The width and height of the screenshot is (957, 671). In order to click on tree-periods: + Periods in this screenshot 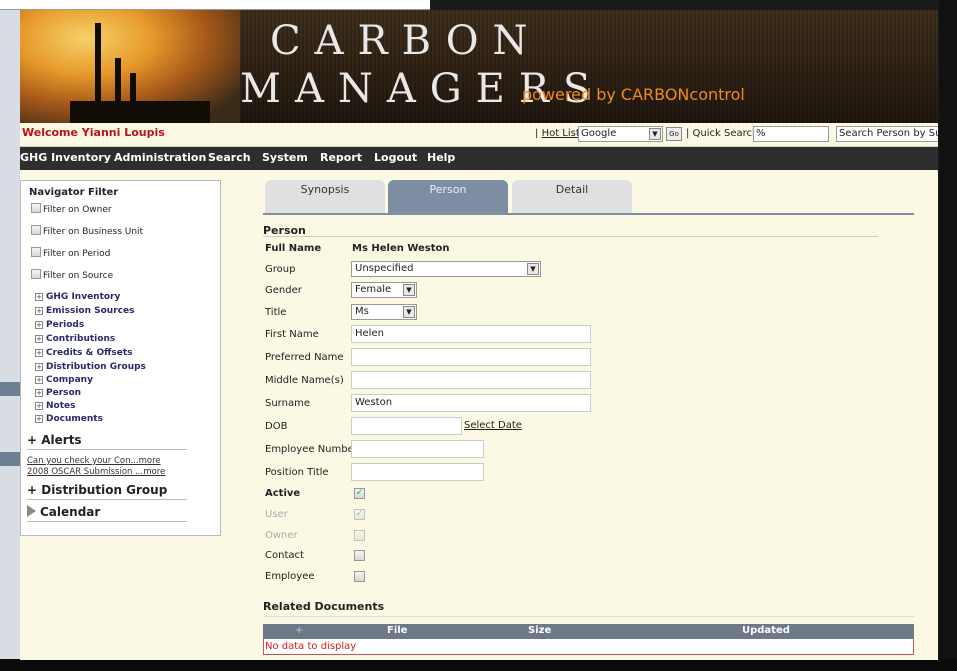, I will do `click(59, 325)`.